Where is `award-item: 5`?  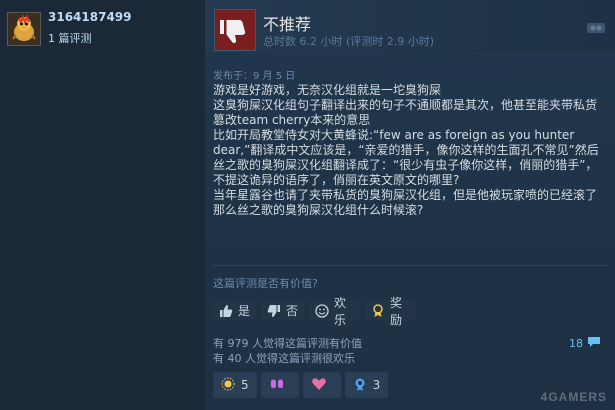 award-item: 5 is located at coordinates (235, 385).